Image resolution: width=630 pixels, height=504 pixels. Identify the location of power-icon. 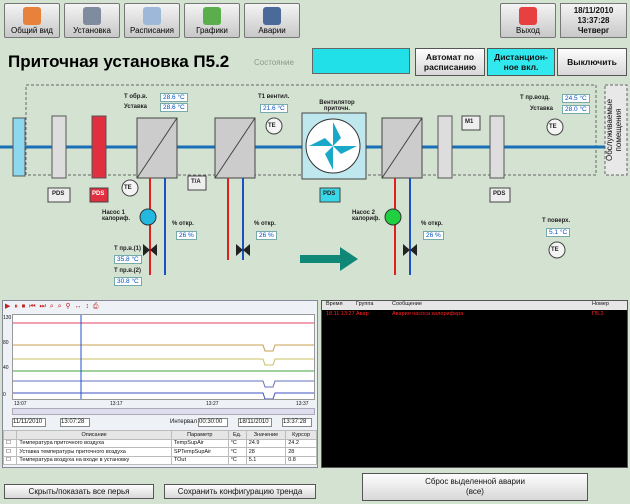
(528, 16).